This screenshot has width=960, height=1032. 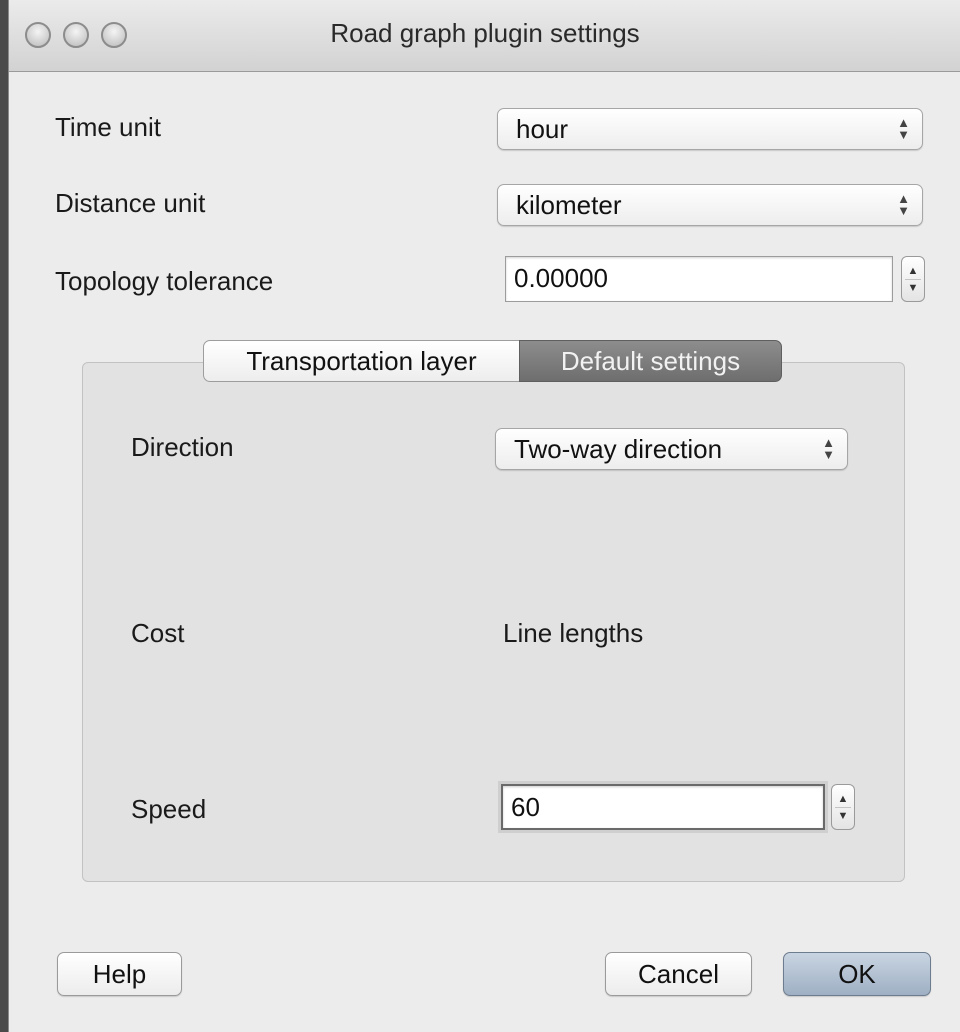 I want to click on topology-tolerance-stepper: ▲ ▼, so click(x=913, y=279).